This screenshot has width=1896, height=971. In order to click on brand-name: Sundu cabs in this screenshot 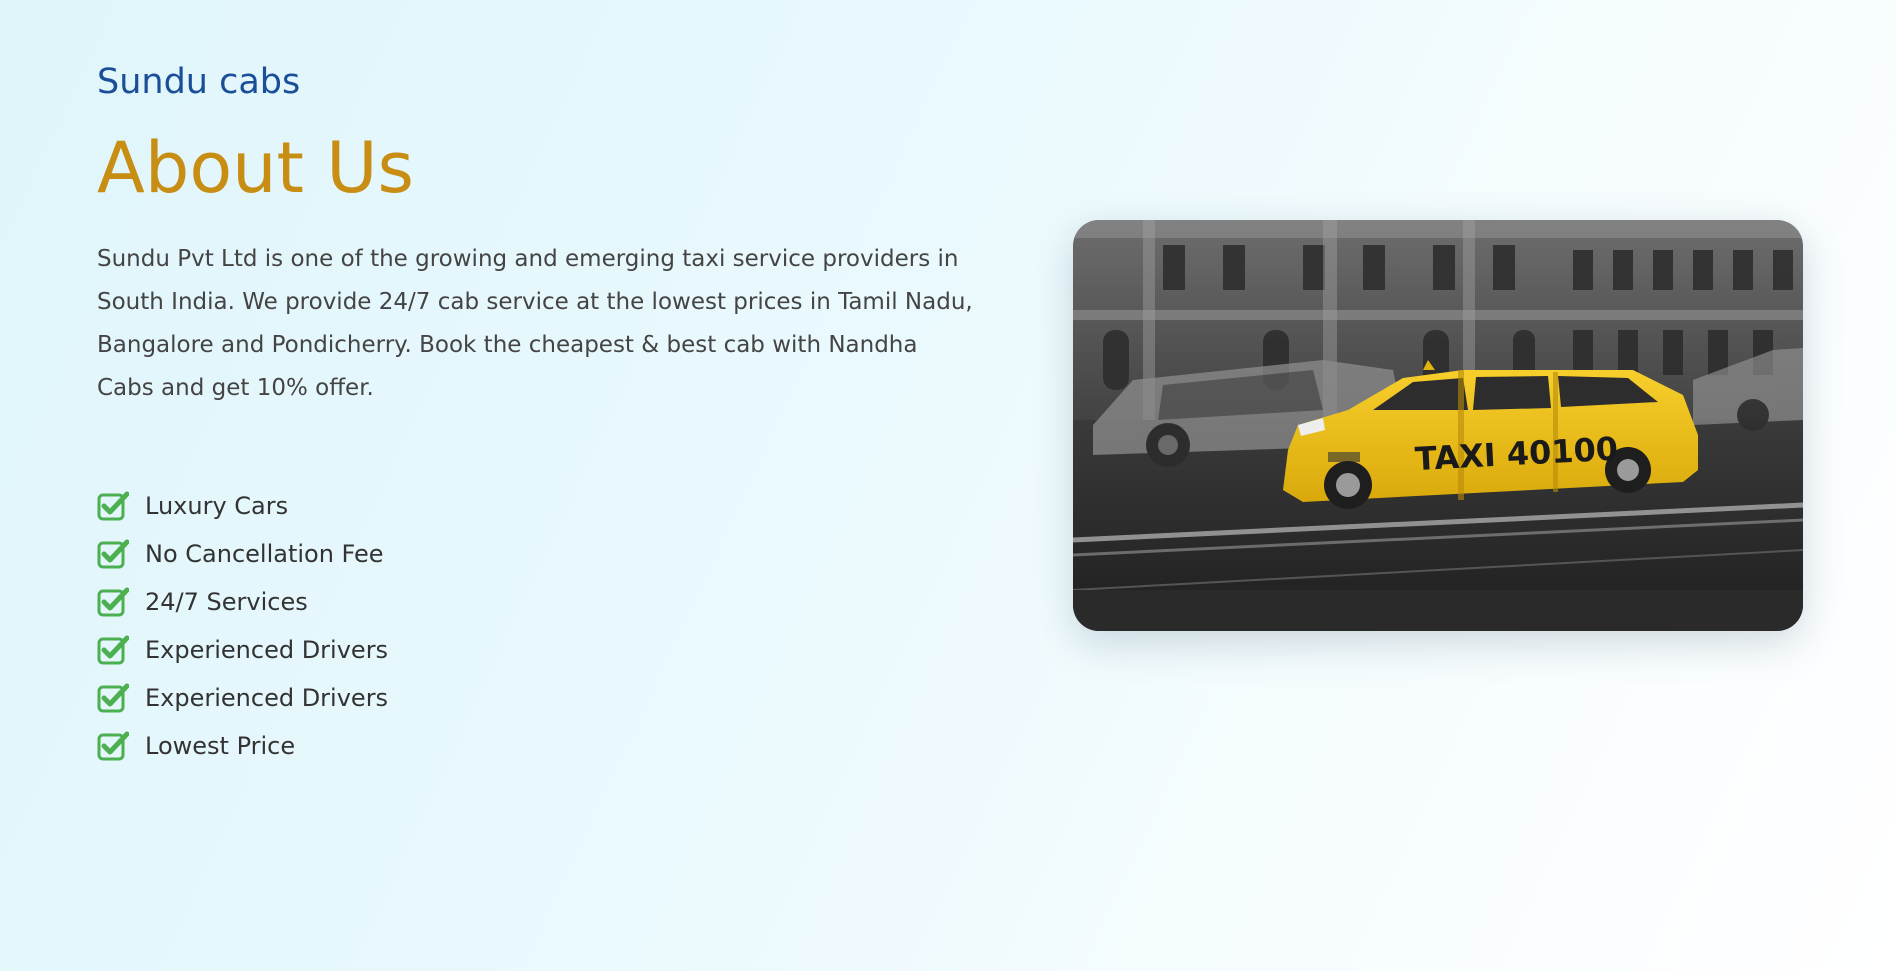, I will do `click(537, 82)`.